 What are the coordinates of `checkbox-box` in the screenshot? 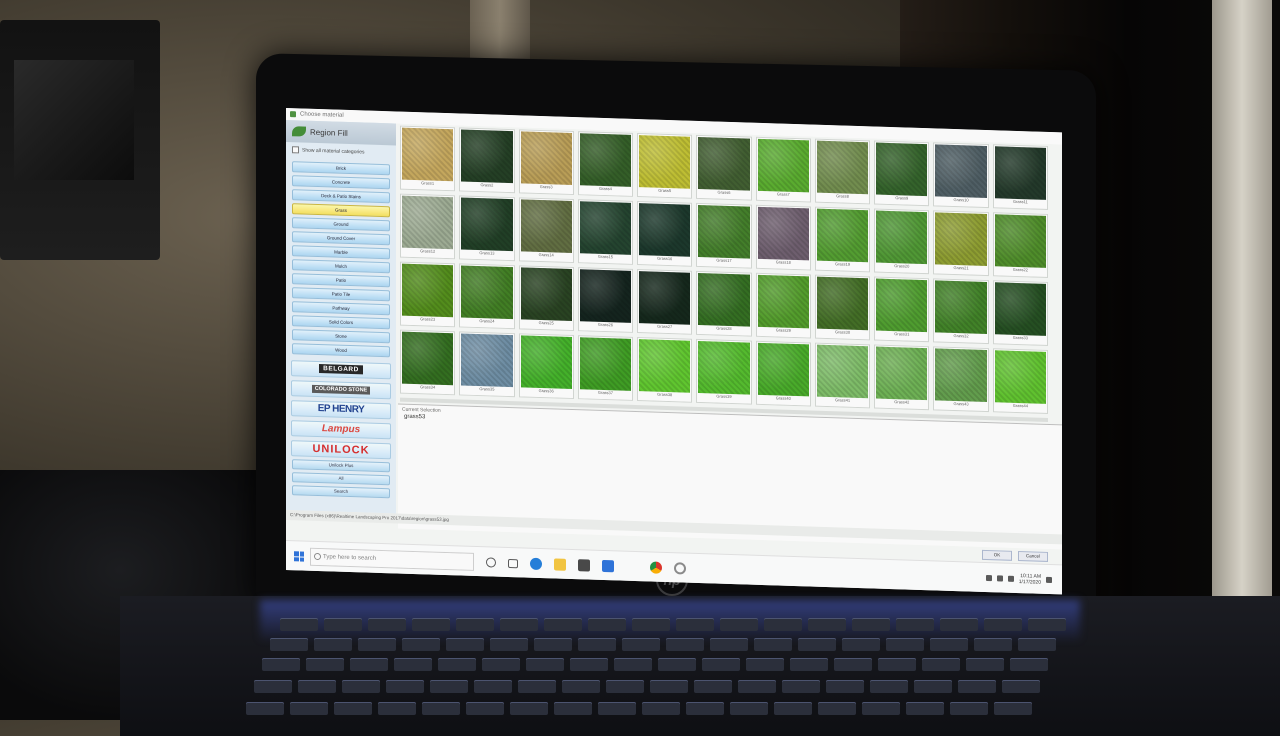 It's located at (295, 150).